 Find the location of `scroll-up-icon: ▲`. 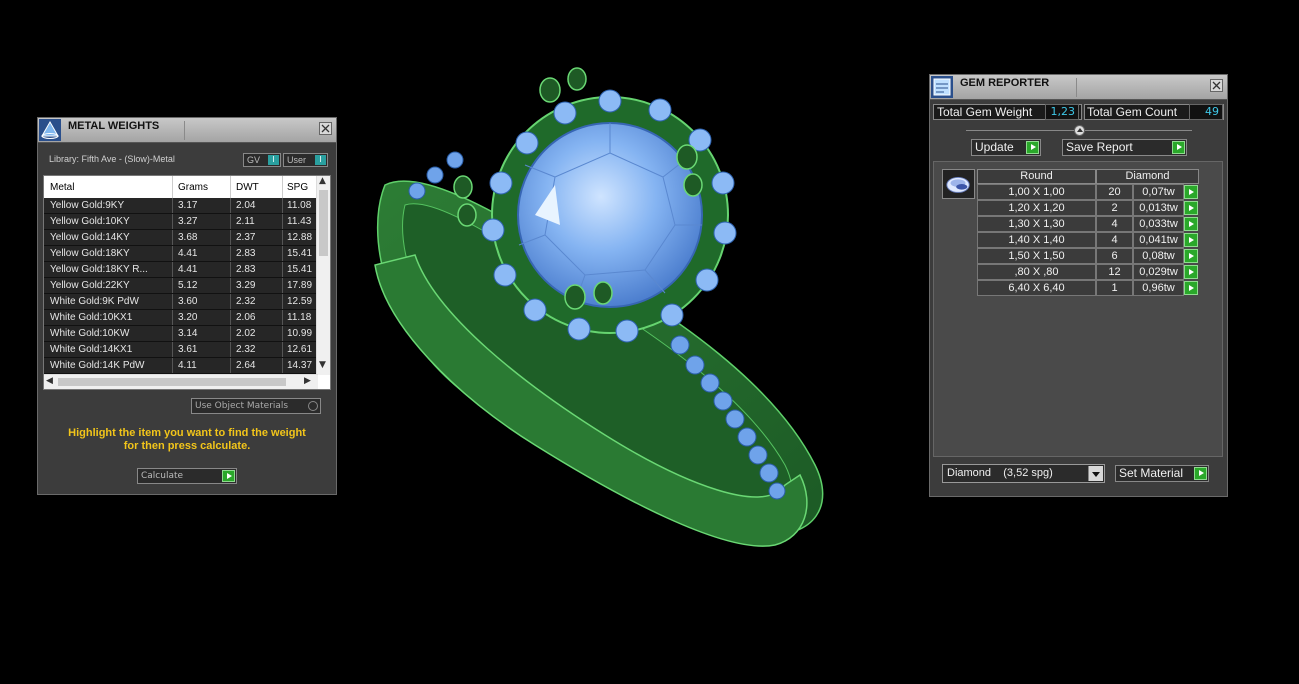

scroll-up-icon: ▲ is located at coordinates (322, 181).